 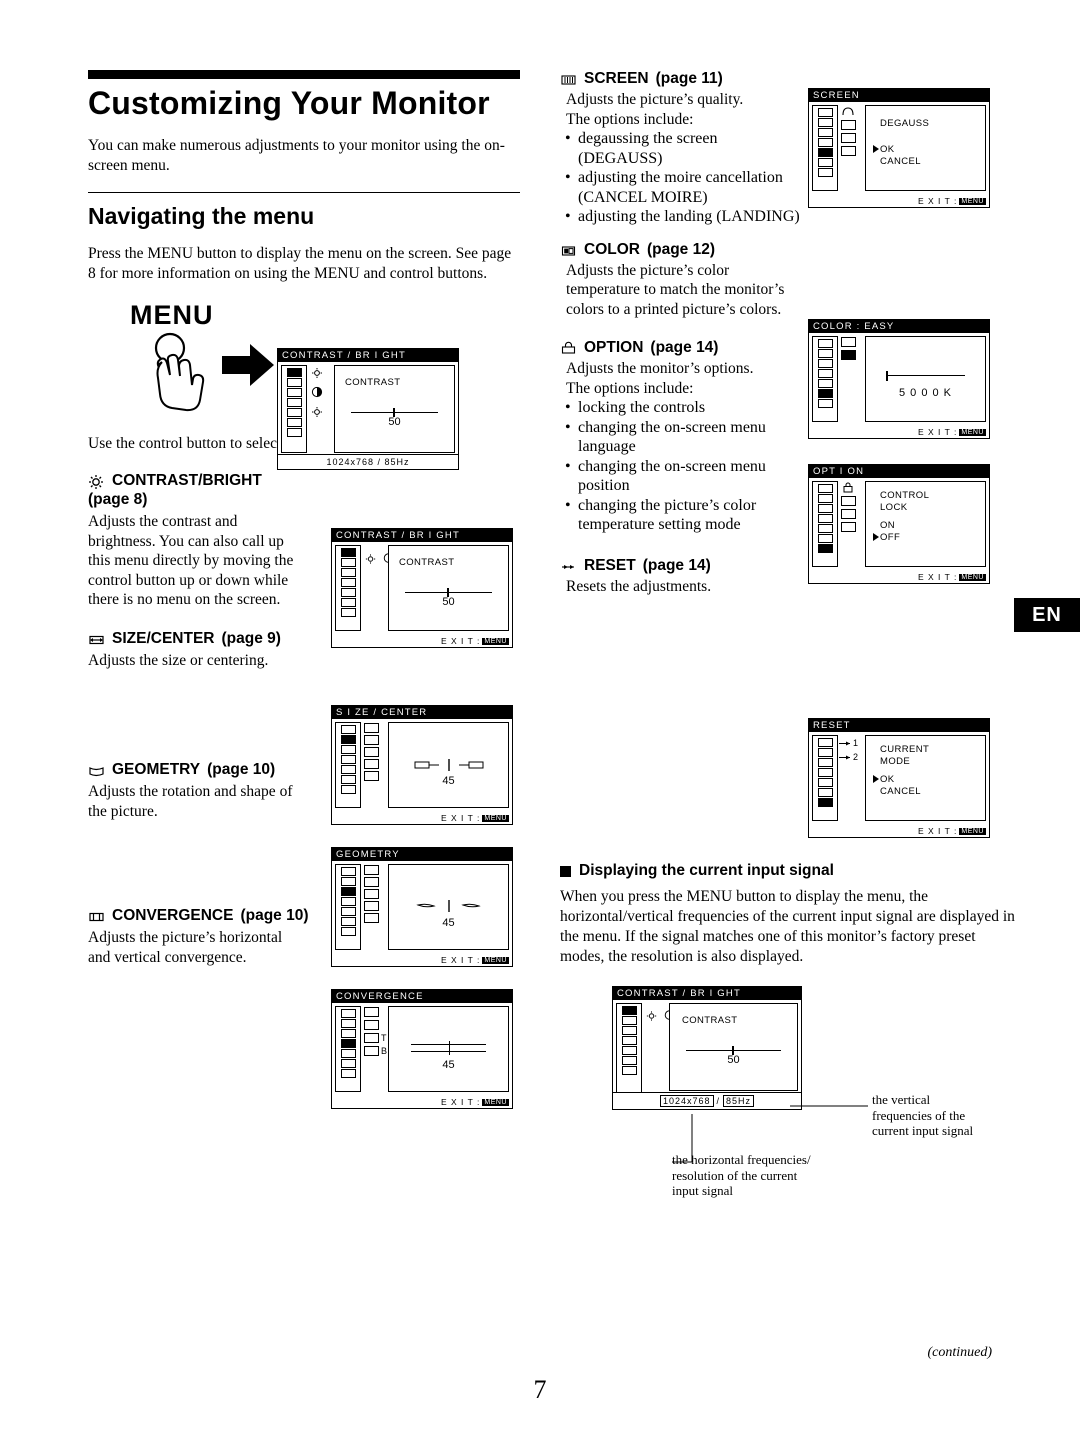 What do you see at coordinates (371, 776) in the screenshot?
I see `sub-icon-zoom` at bounding box center [371, 776].